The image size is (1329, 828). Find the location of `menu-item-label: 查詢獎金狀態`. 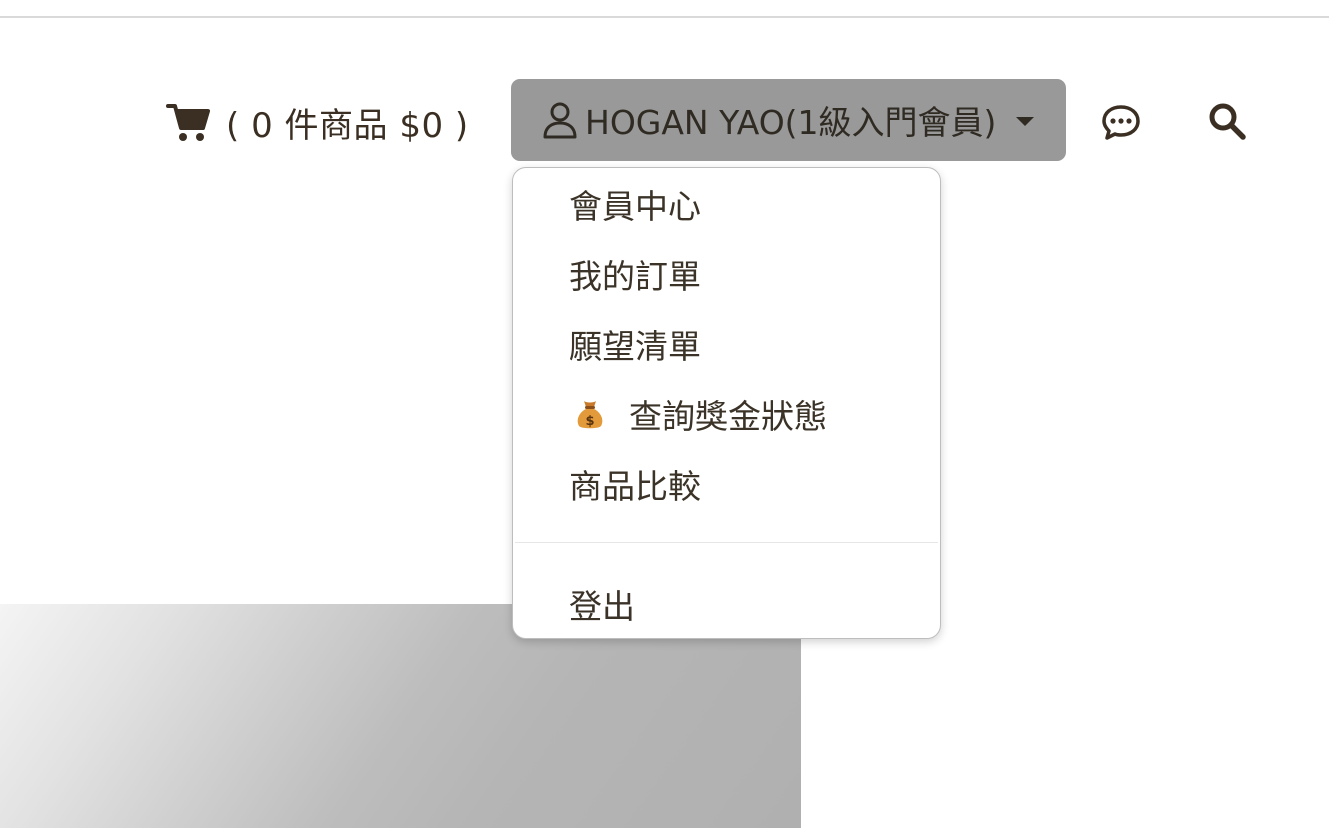

menu-item-label: 查詢獎金狀態 is located at coordinates (728, 416).